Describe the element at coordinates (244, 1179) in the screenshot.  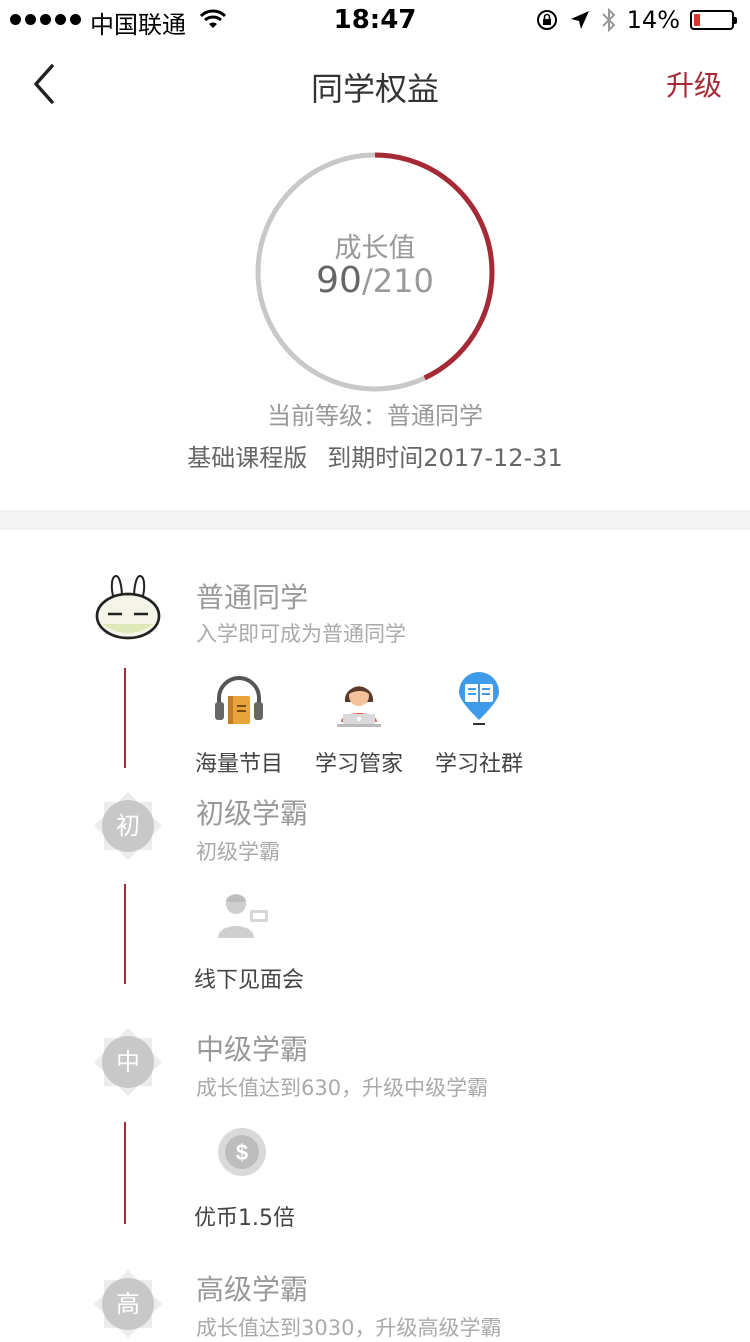
I see `perk-item: $ 优币1.5倍` at that location.